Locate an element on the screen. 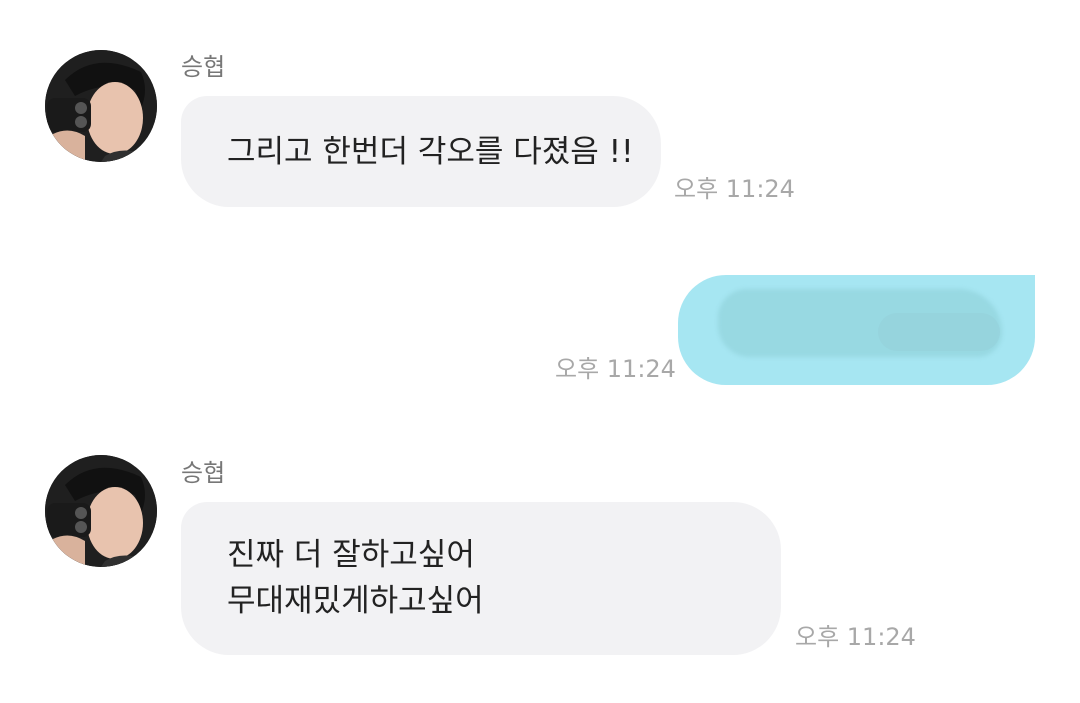  message-text: 그리고 한번더 각오를 다졌음 !! is located at coordinates (430, 152).